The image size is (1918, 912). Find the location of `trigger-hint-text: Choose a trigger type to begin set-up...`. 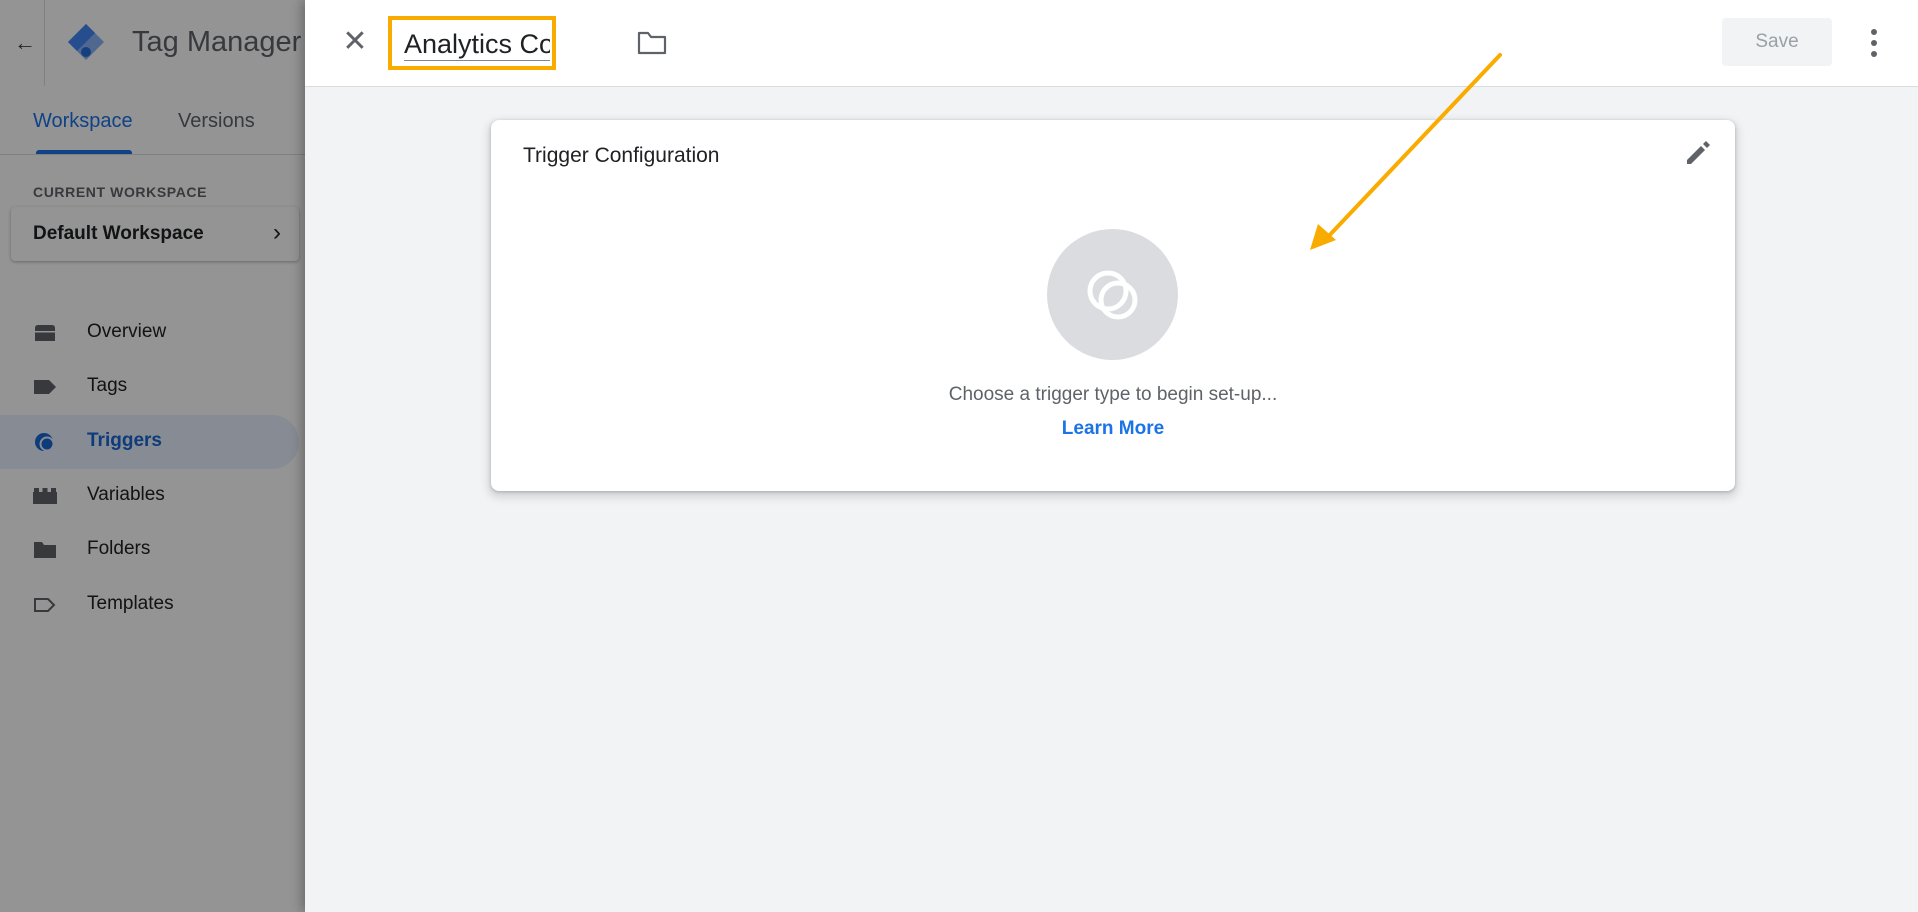

trigger-hint-text: Choose a trigger type to begin set-up... is located at coordinates (1113, 394).